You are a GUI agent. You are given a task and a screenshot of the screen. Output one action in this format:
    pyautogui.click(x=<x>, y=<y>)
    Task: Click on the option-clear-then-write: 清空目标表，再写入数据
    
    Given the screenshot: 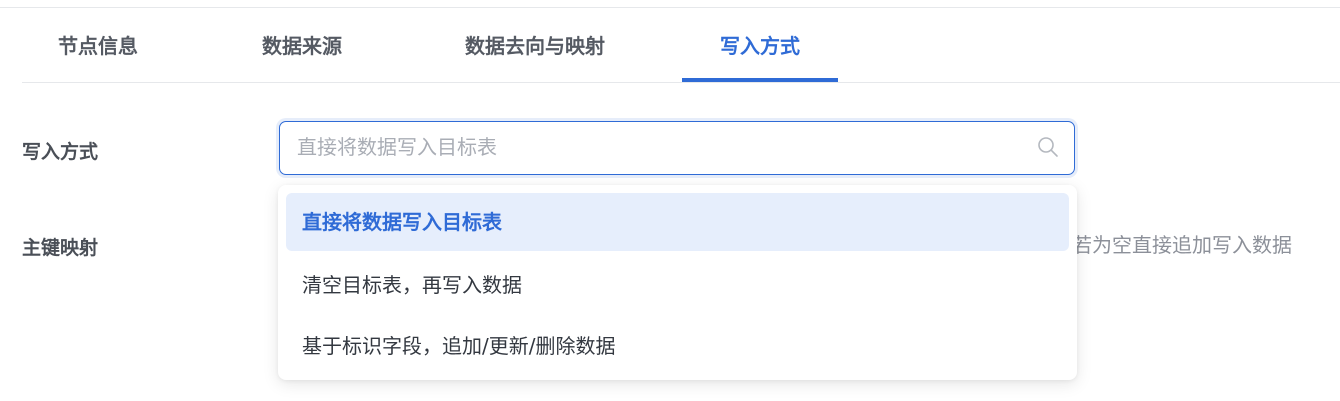 What is the action you would take?
    pyautogui.click(x=677, y=285)
    